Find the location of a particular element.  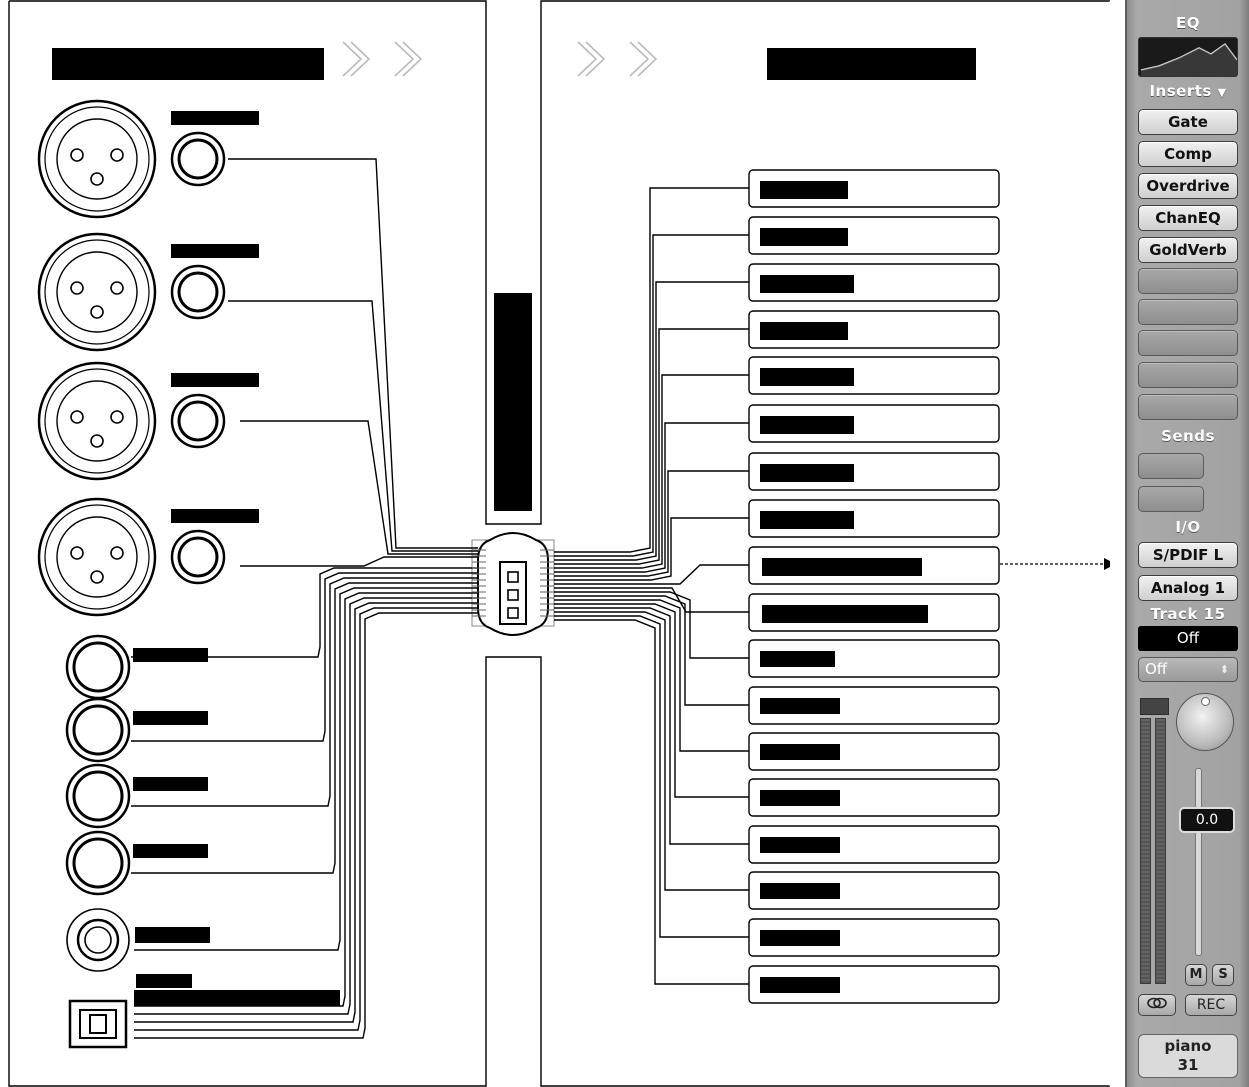

pan-knob is located at coordinates (1205, 722).